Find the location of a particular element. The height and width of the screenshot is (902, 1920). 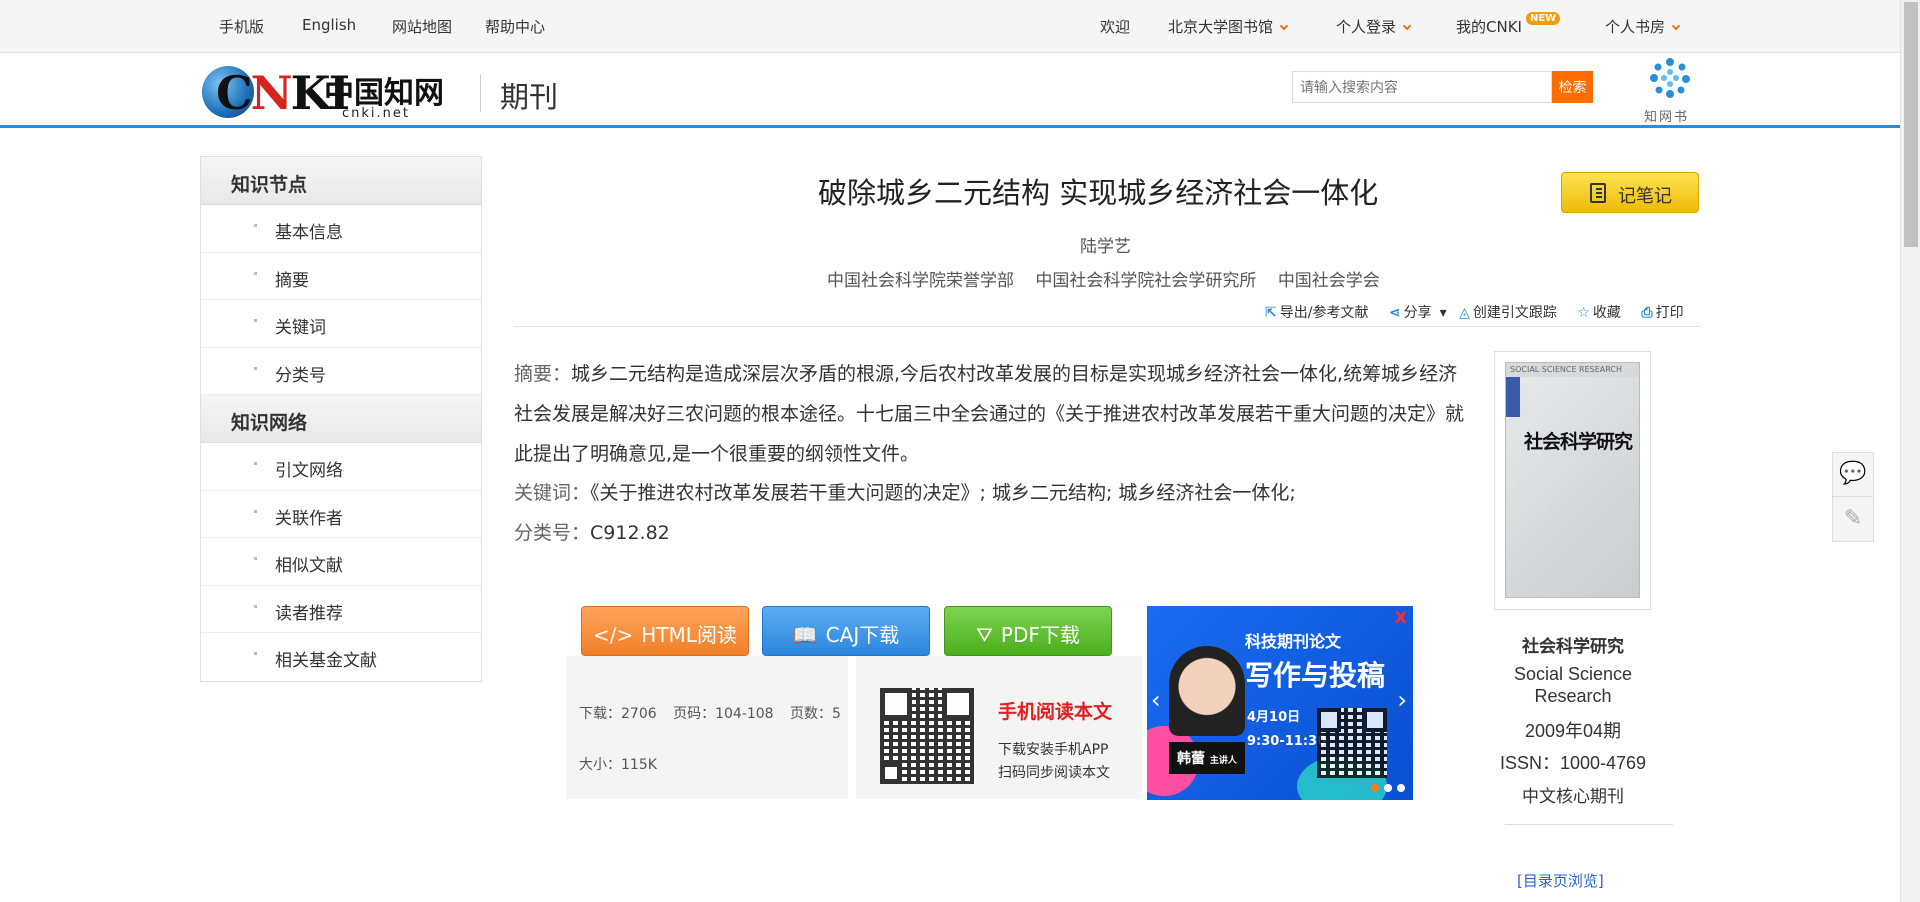

export-icon: ⇱ is located at coordinates (1271, 313).